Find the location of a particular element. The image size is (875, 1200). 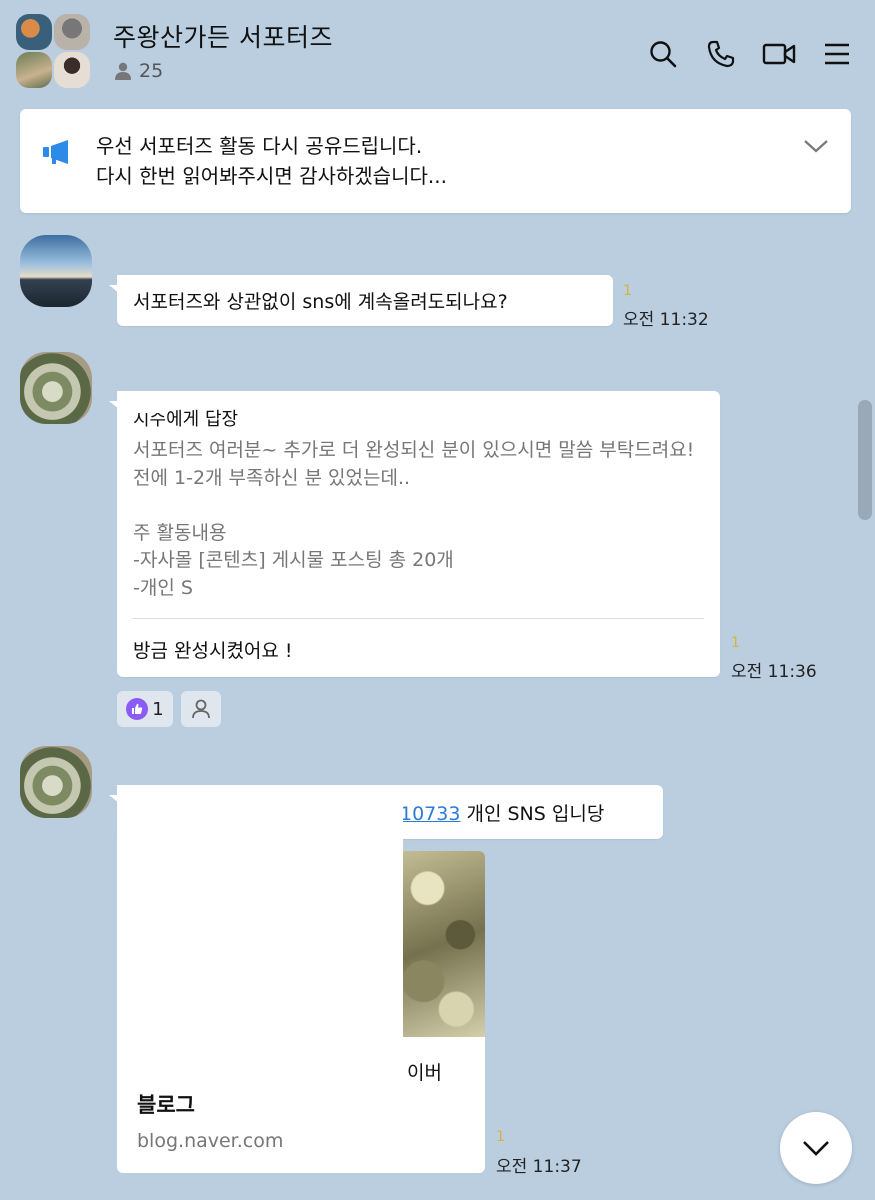

phone-icon is located at coordinates (721, 54).